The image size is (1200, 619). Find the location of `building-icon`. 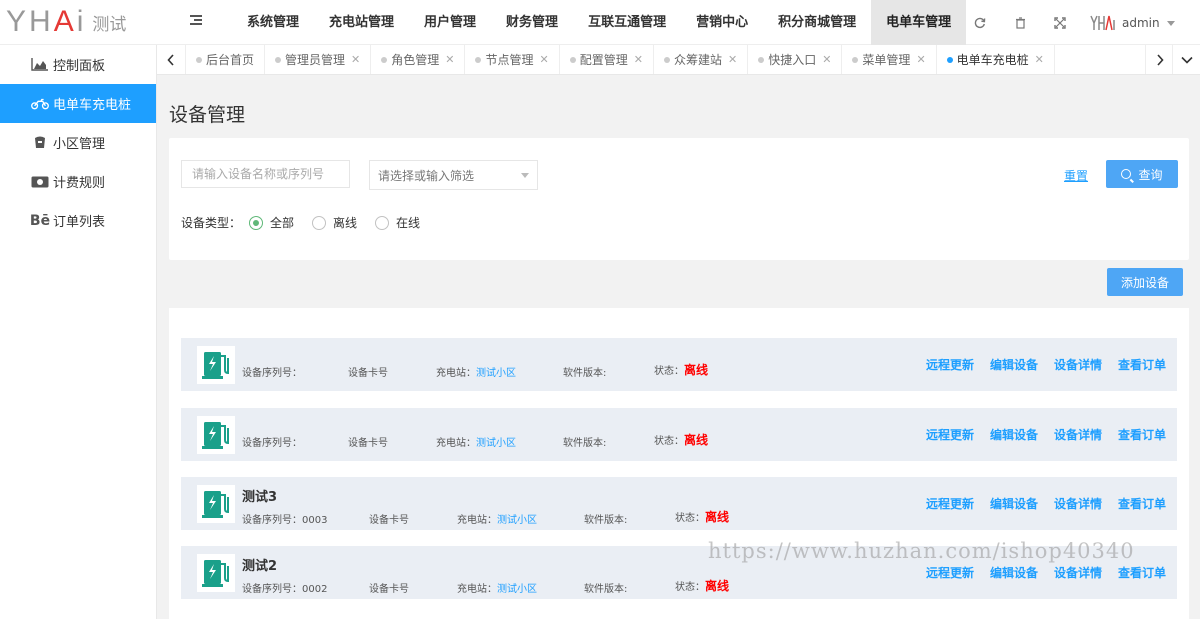

building-icon is located at coordinates (40, 143).